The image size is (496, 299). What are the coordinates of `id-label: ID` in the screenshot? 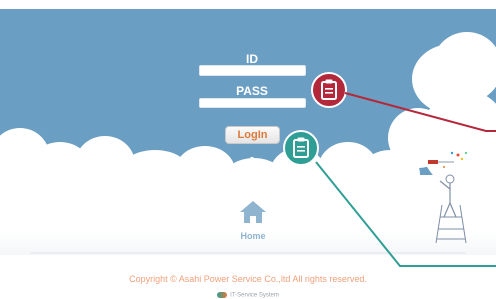 It's located at (252, 59).